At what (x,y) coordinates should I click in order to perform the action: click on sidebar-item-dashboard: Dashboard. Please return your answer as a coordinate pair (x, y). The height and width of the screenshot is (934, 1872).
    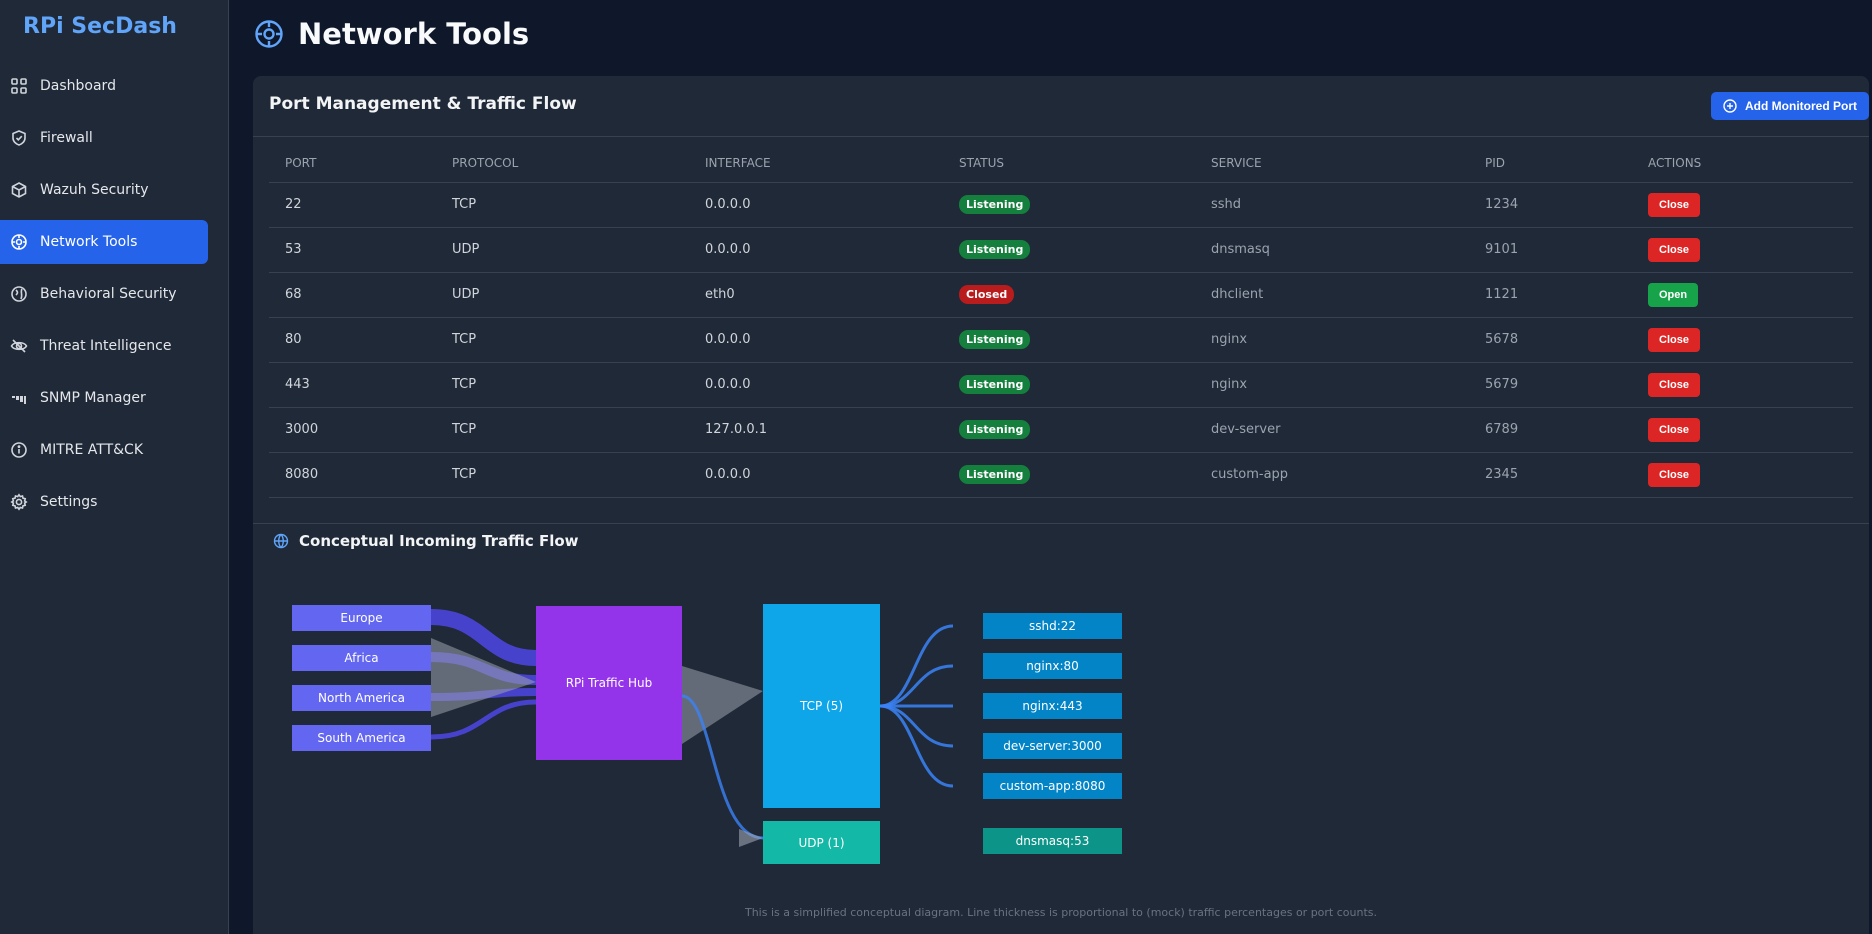
    Looking at the image, I should click on (104, 86).